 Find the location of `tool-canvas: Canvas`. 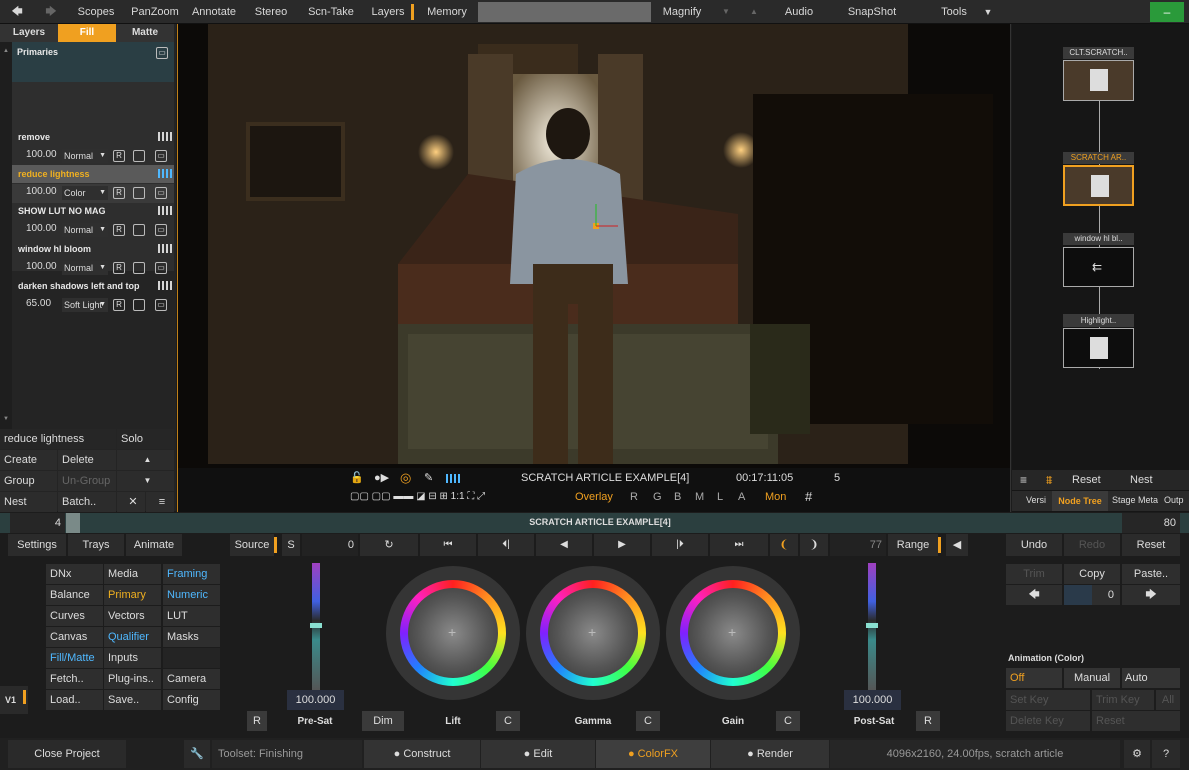

tool-canvas: Canvas is located at coordinates (74, 637).